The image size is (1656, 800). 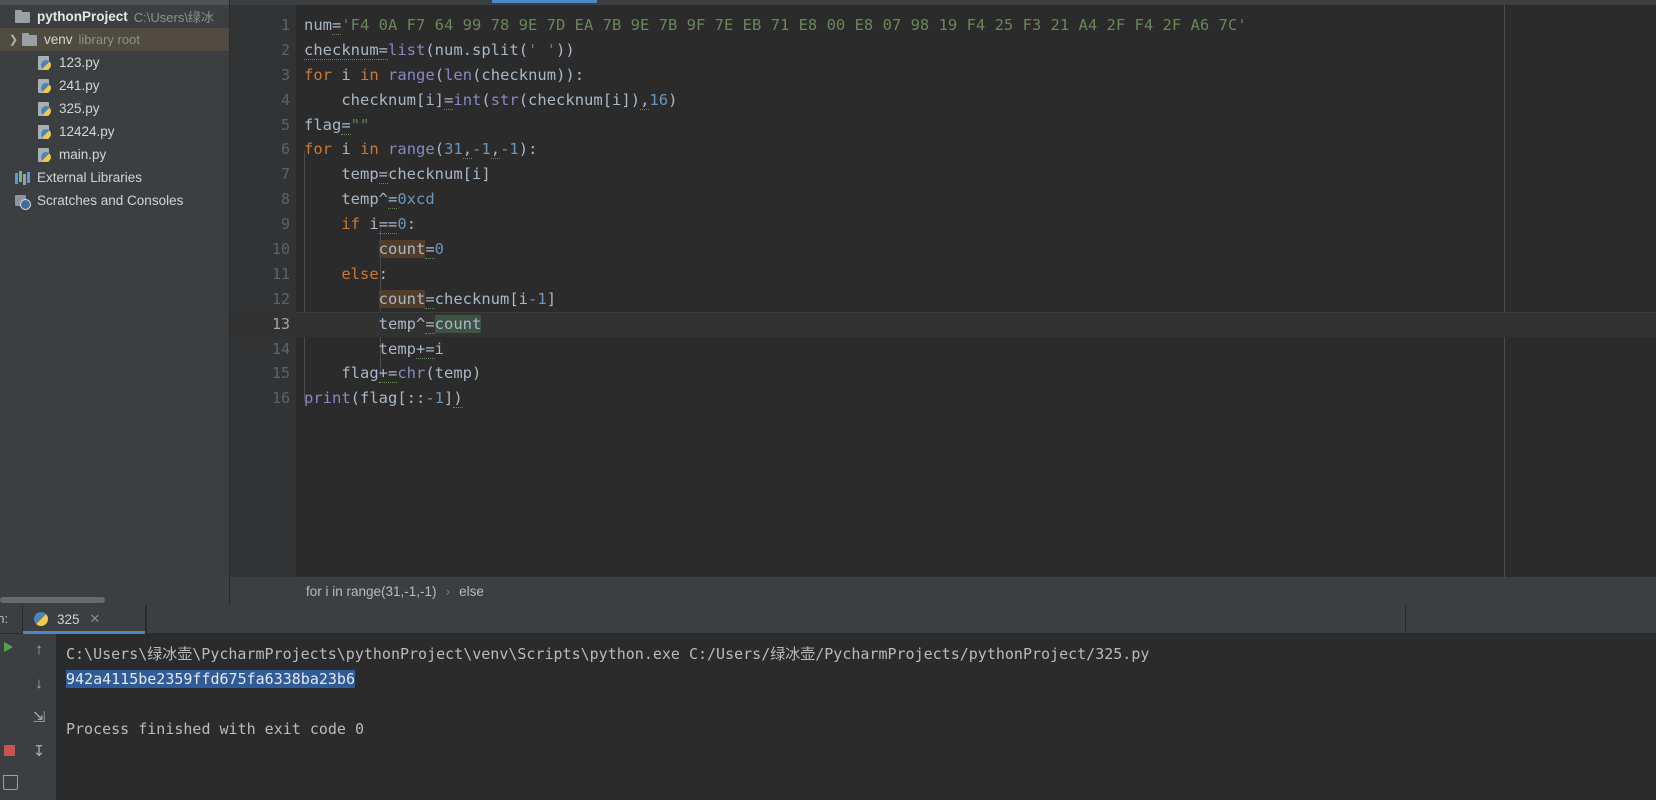 I want to click on close-icon: ✕, so click(x=95, y=619).